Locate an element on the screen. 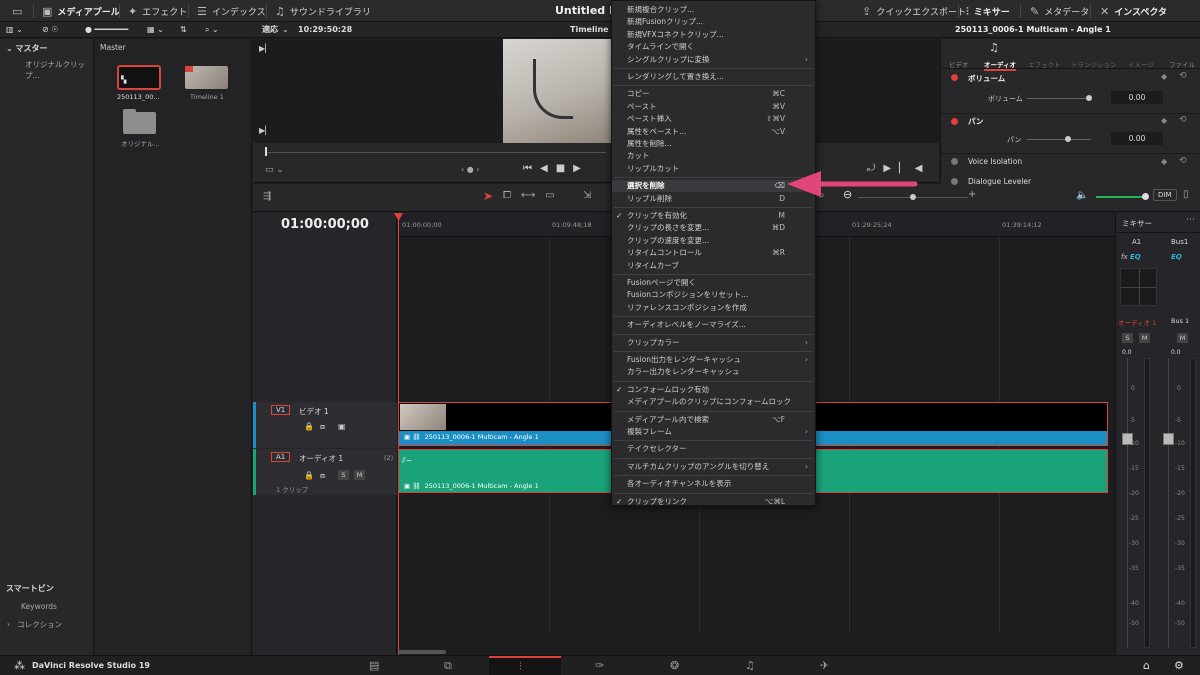  menu-item: リタイムコントロール ⌘R is located at coordinates (713, 253).